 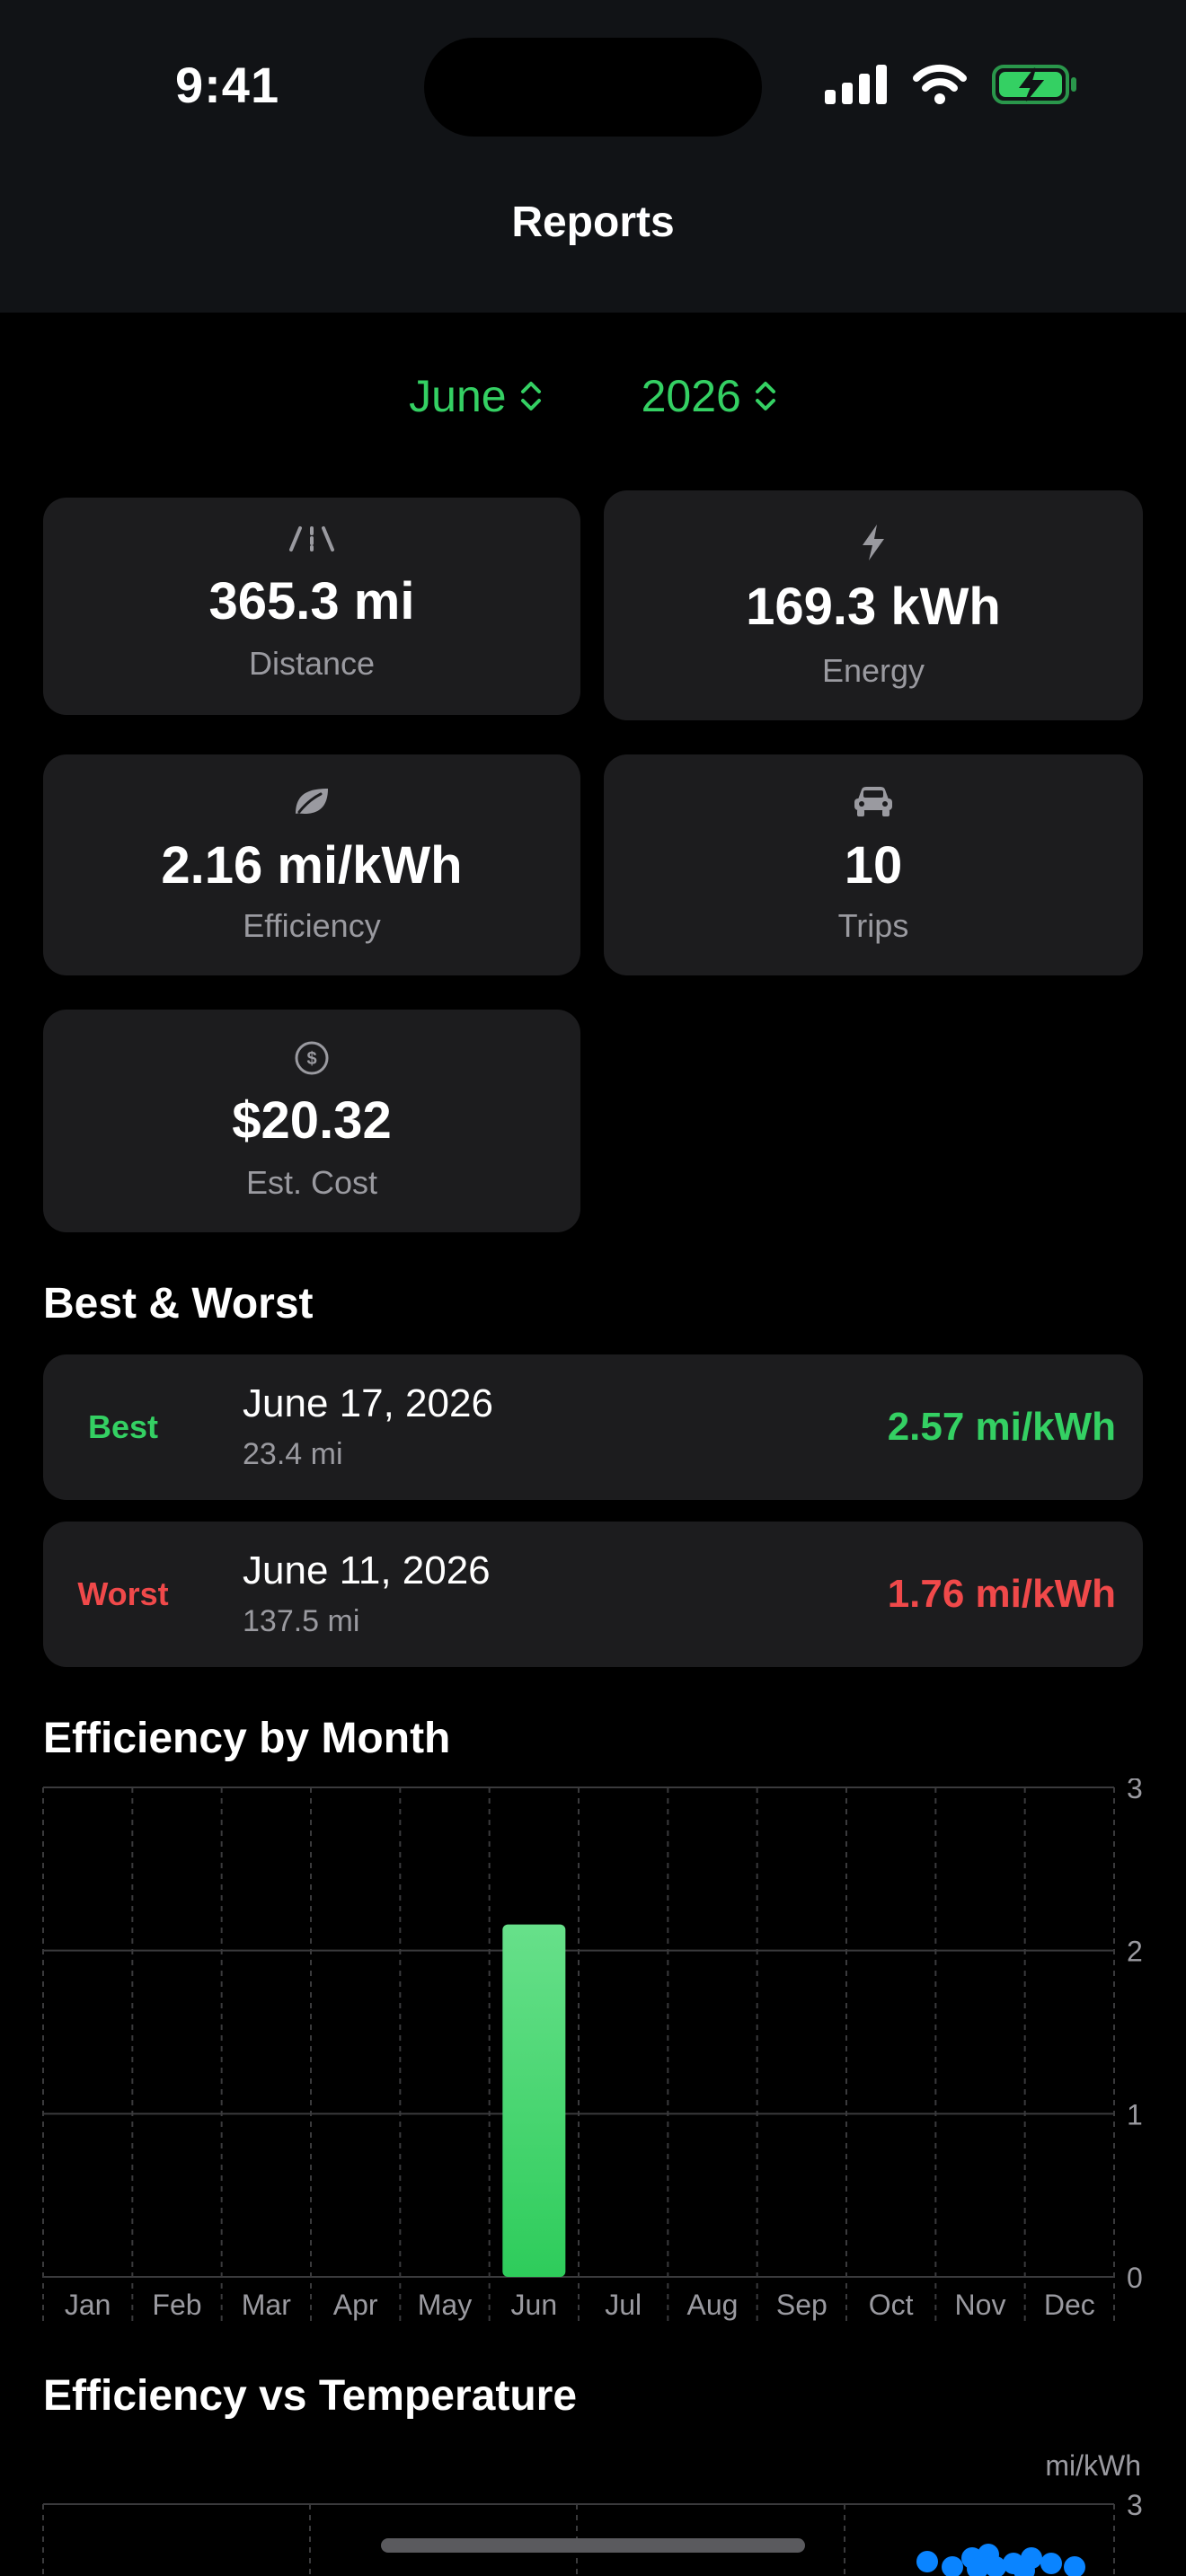 I want to click on leaf-icon, so click(x=312, y=801).